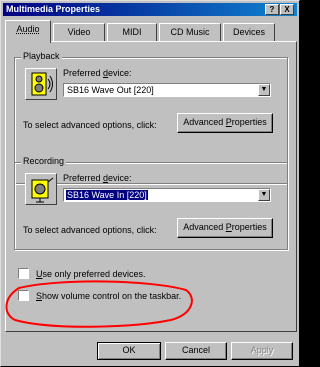 This screenshot has height=367, width=320. I want to click on tab-devices: Devices, so click(249, 32).